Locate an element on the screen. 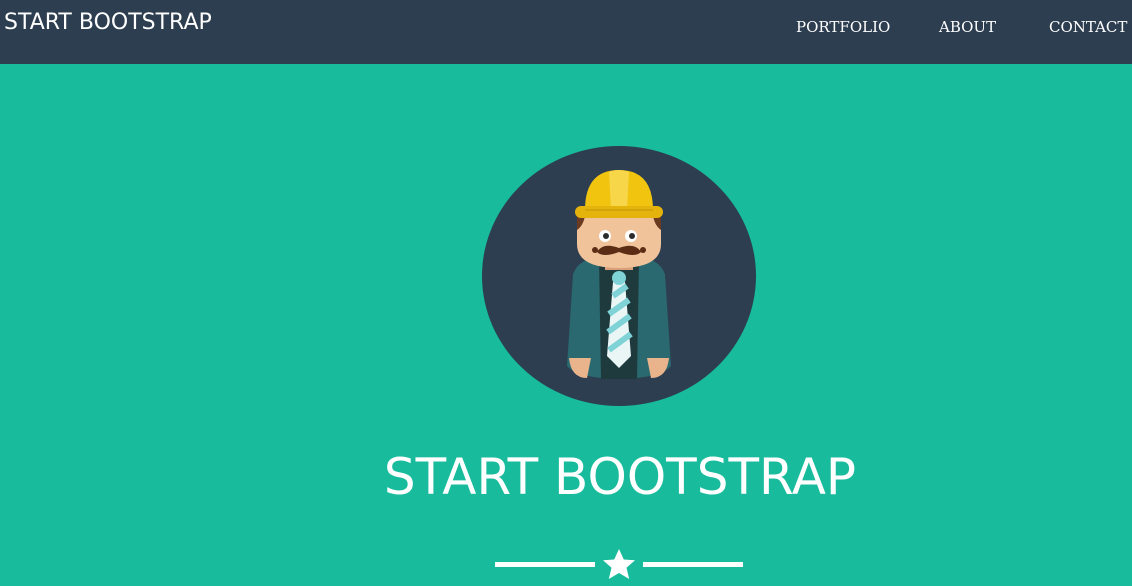 The height and width of the screenshot is (586, 1132). profile-avatar-icon is located at coordinates (619, 276).